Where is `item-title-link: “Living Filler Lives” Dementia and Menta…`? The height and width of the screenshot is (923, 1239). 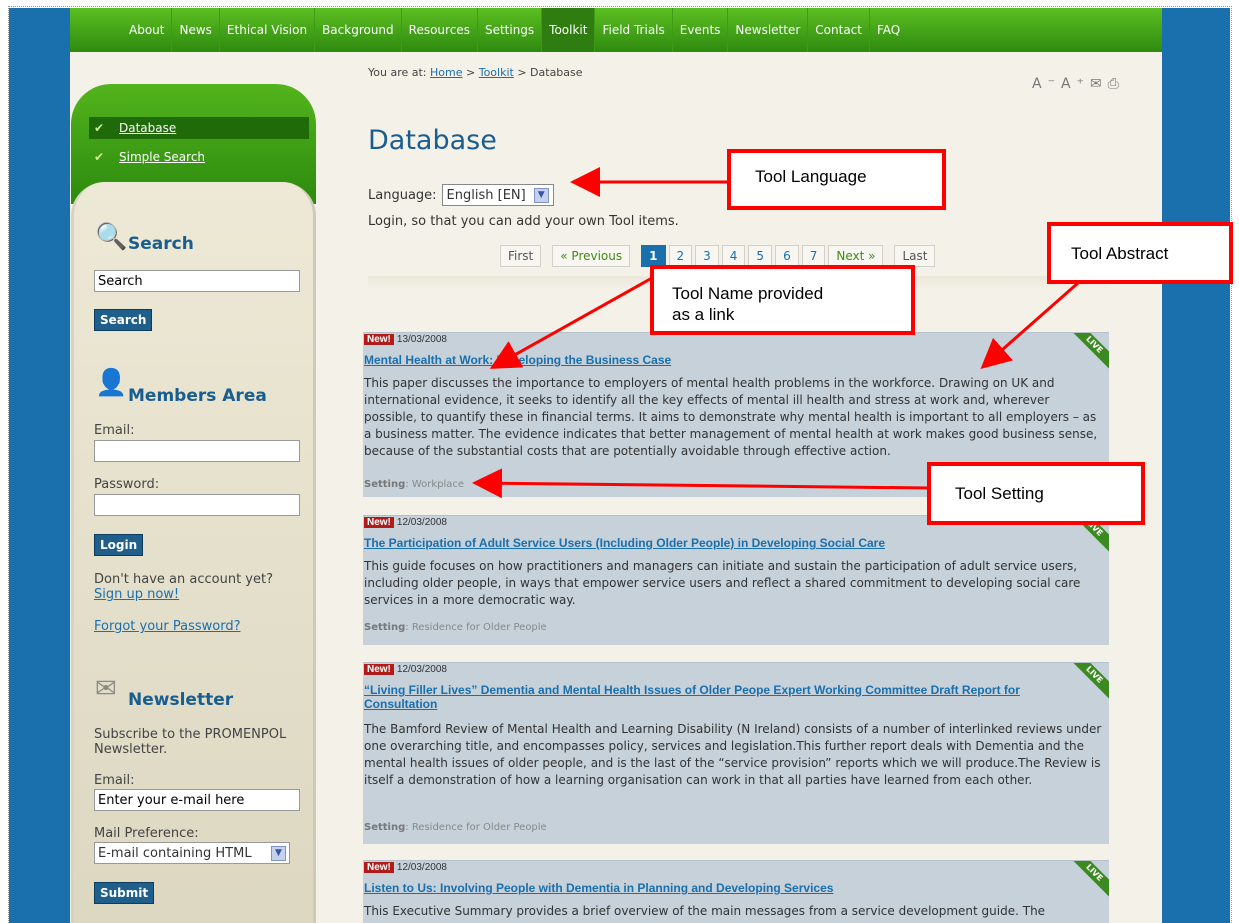 item-title-link: “Living Filler Lives” Dementia and Menta… is located at coordinates (724, 697).